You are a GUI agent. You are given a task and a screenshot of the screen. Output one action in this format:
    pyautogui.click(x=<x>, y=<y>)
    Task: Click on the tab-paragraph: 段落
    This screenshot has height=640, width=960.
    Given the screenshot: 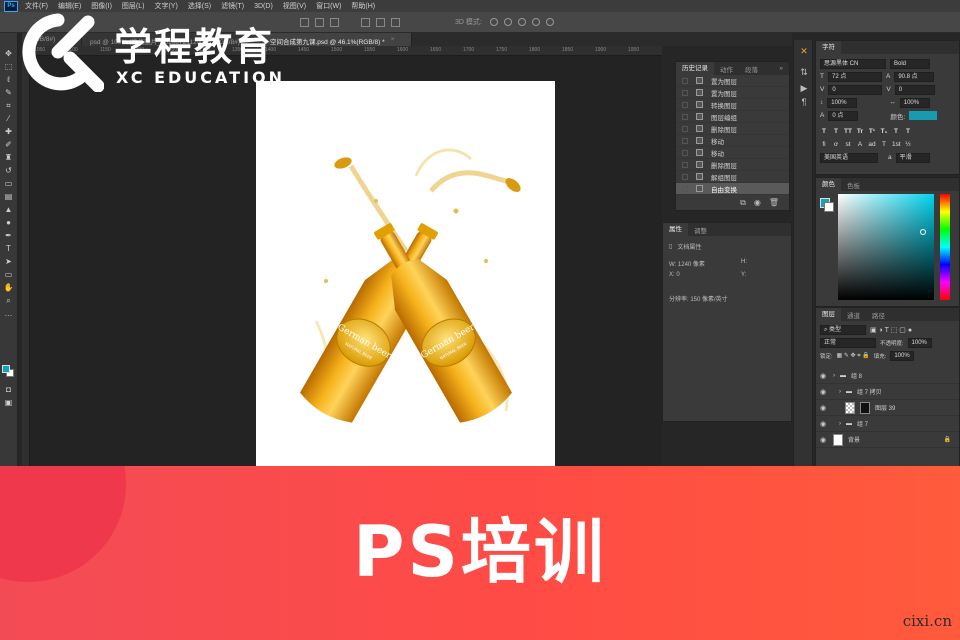 What is the action you would take?
    pyautogui.click(x=751, y=69)
    